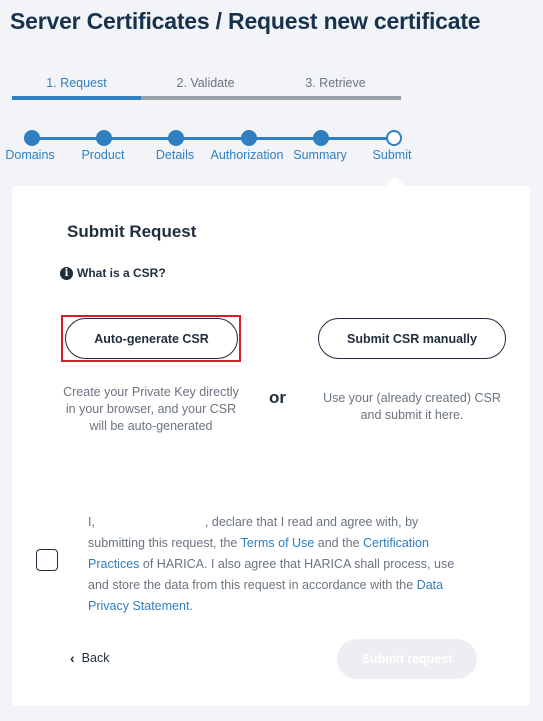 This screenshot has width=543, height=721. Describe the element at coordinates (47, 560) in the screenshot. I see `agreement-checkbox` at that location.